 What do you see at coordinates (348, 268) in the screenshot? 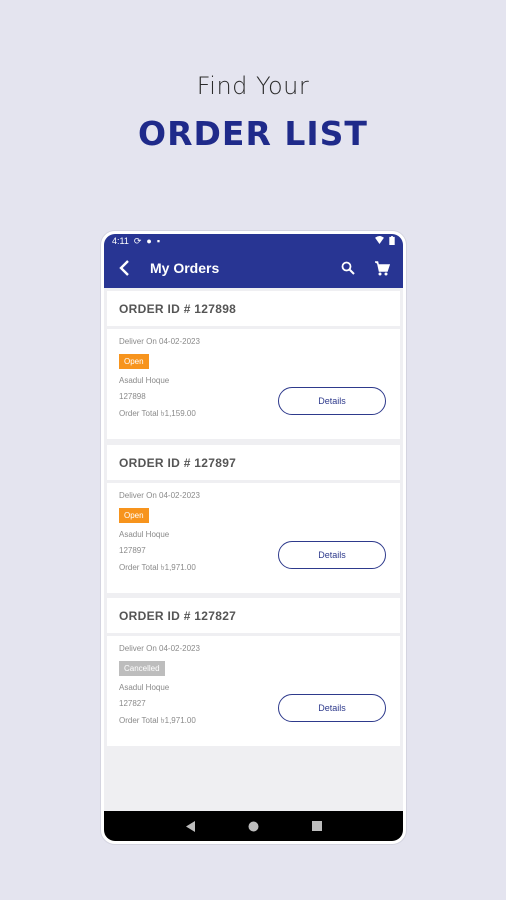
I see `search-icon` at bounding box center [348, 268].